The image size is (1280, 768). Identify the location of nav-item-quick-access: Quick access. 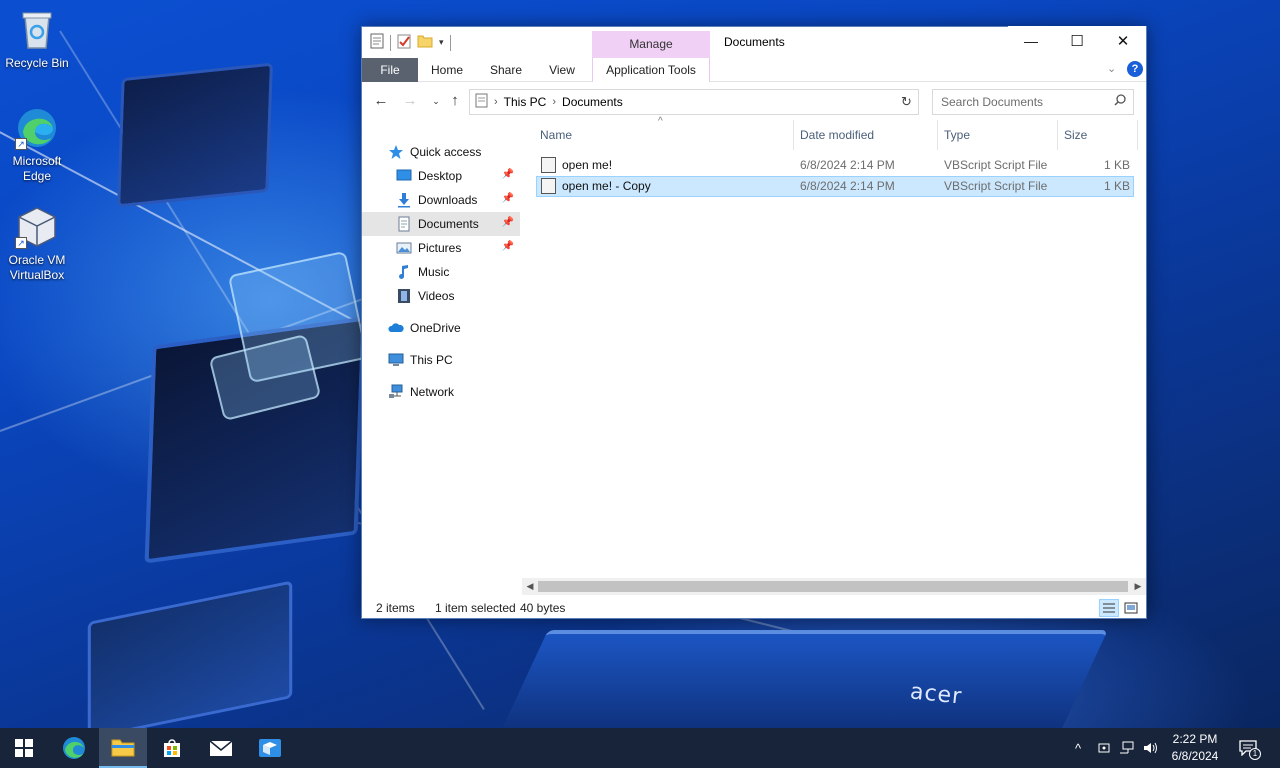
(441, 152).